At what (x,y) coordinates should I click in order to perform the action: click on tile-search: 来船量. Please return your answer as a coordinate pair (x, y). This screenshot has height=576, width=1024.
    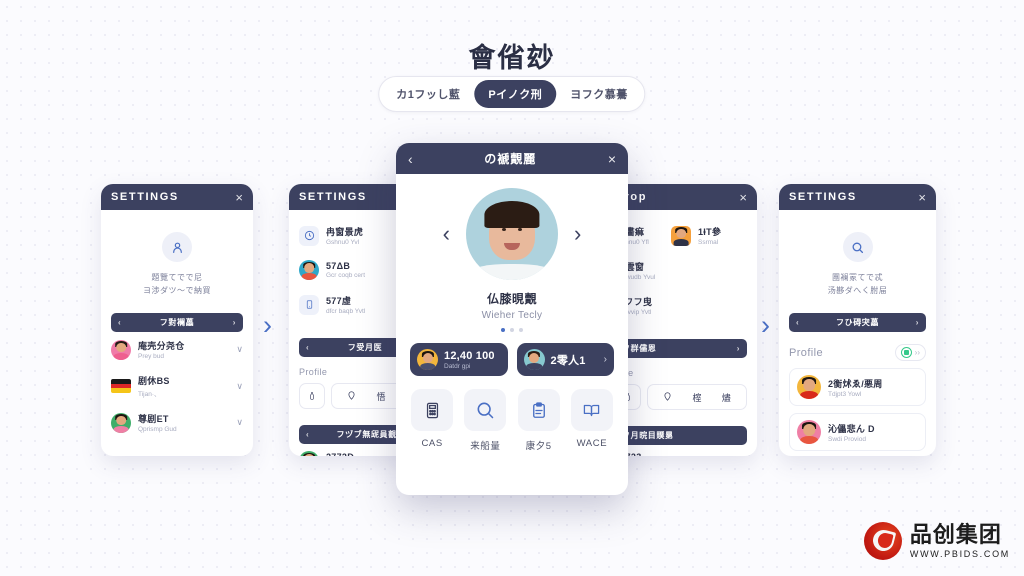
    Looking at the image, I should click on (485, 420).